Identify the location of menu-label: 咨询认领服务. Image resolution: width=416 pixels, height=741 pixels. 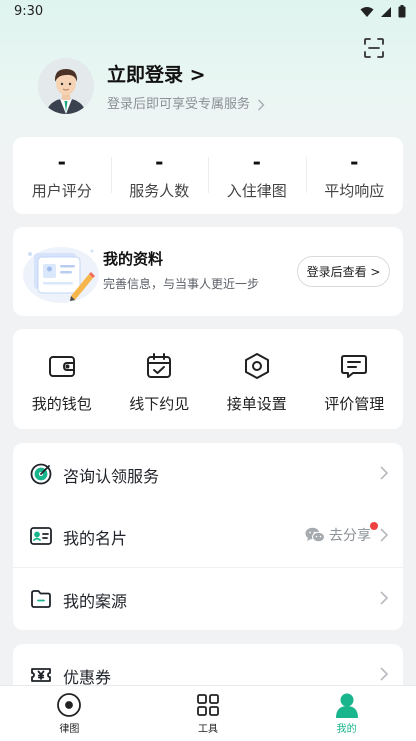
(111, 476).